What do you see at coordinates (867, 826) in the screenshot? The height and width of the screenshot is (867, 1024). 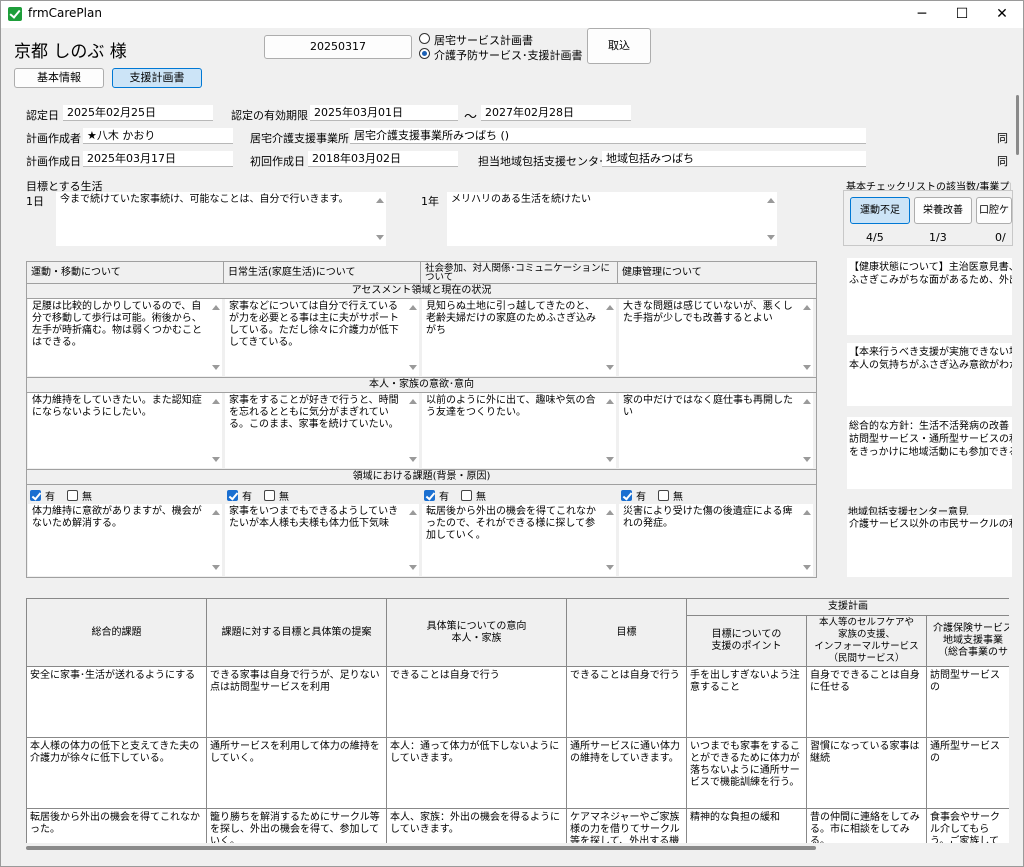 I see `plan-r3-selfcare: 昔の仲間に連絡をしてみる。市に相談をしてみる。` at bounding box center [867, 826].